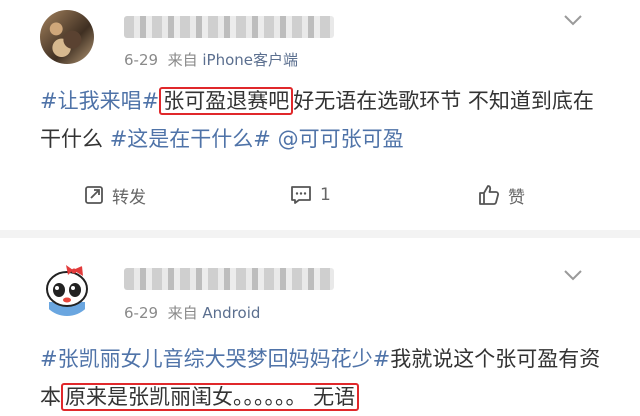  Describe the element at coordinates (250, 60) in the screenshot. I see `post-source: iPhone客户端` at that location.